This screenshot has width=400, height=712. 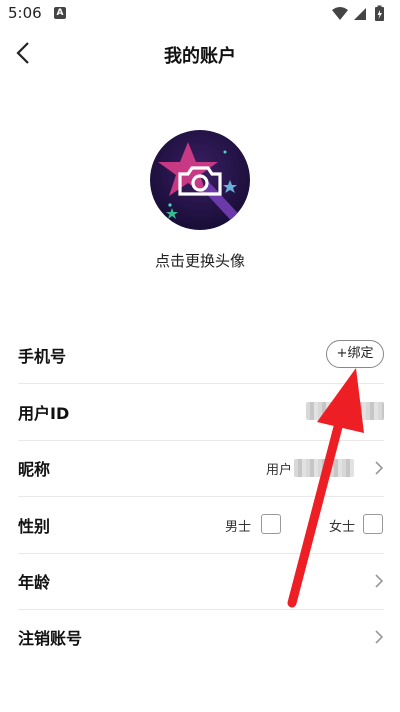 What do you see at coordinates (34, 582) in the screenshot?
I see `age-label: 年龄` at bounding box center [34, 582].